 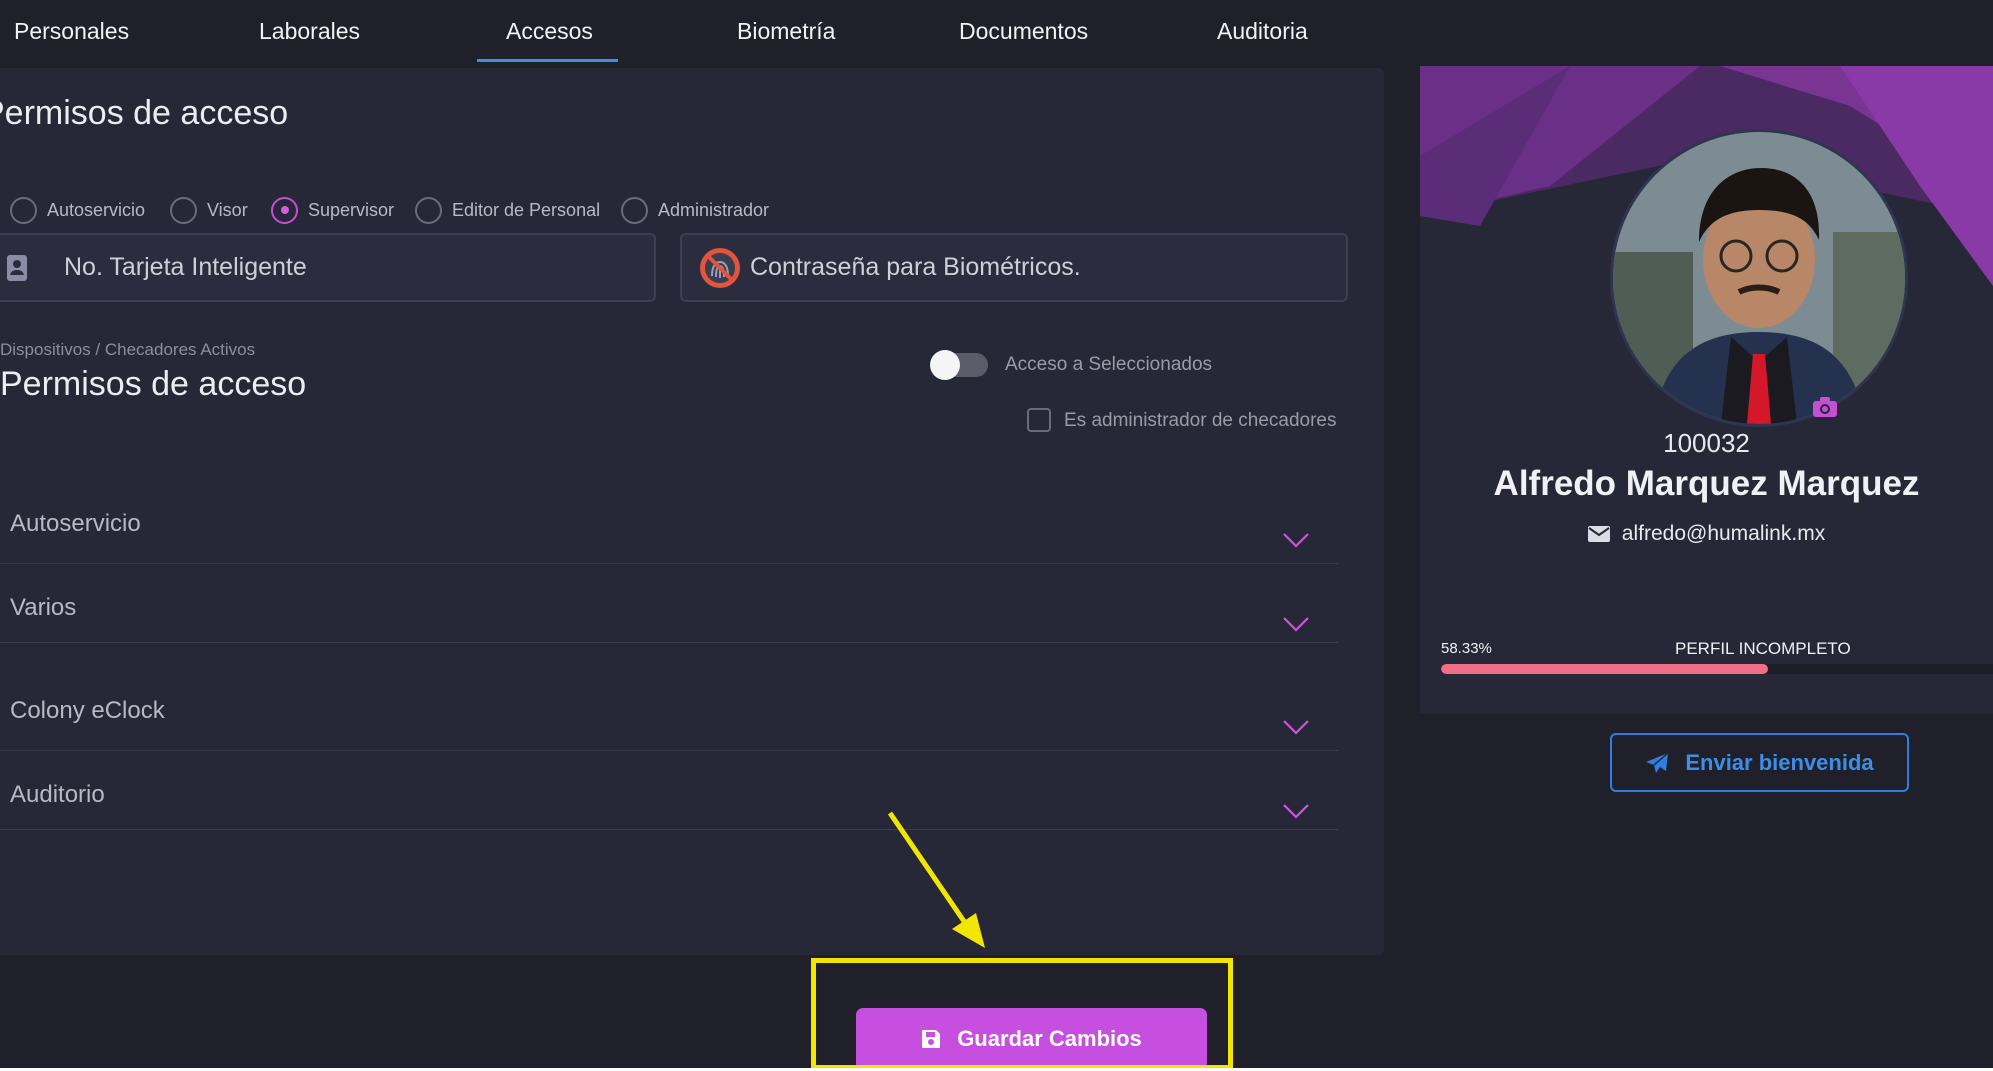 What do you see at coordinates (720, 268) in the screenshot?
I see `fingerprint-blocked-icon` at bounding box center [720, 268].